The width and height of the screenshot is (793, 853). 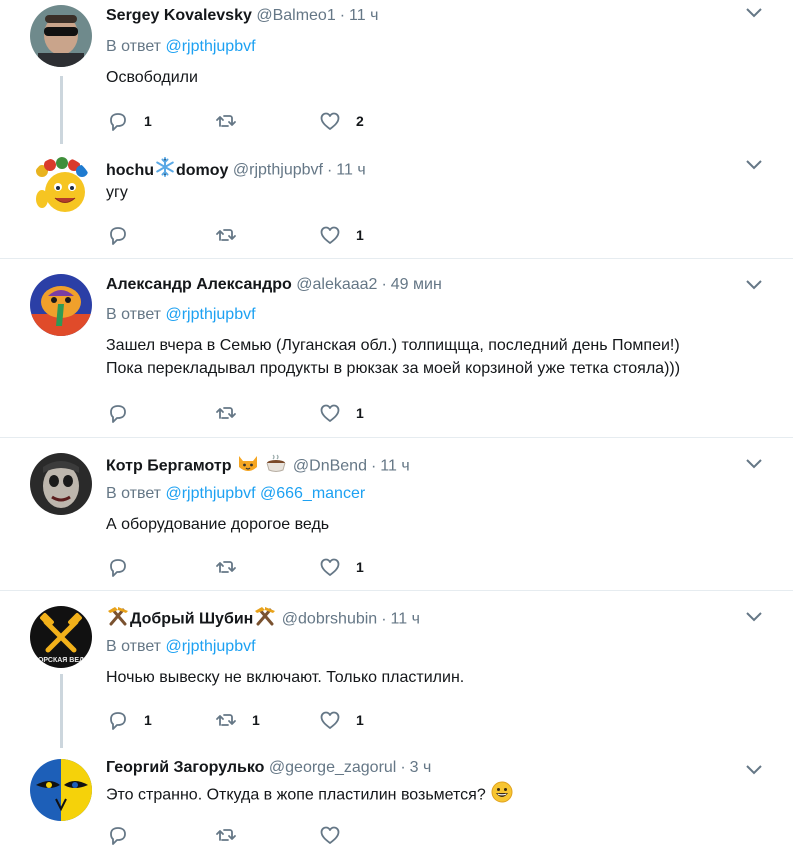 What do you see at coordinates (416, 284) in the screenshot?
I see `timestamp: 49 мин` at bounding box center [416, 284].